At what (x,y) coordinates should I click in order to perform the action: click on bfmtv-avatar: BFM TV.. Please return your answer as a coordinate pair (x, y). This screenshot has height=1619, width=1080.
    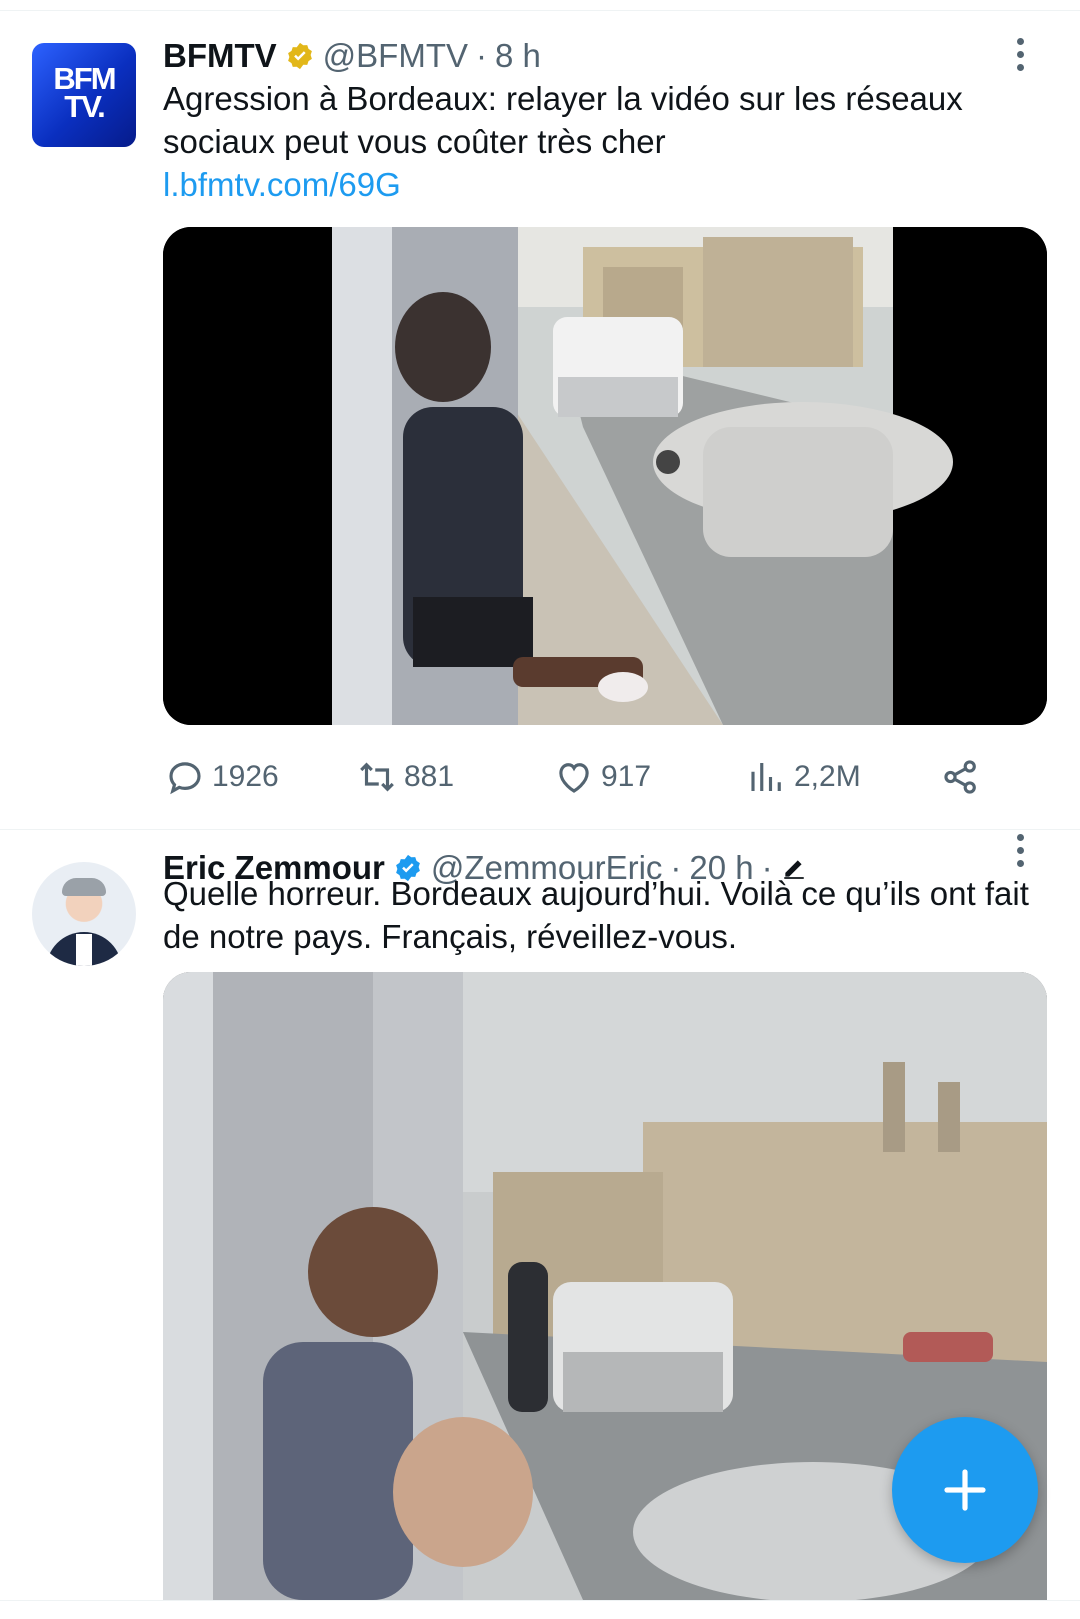
    Looking at the image, I should click on (84, 95).